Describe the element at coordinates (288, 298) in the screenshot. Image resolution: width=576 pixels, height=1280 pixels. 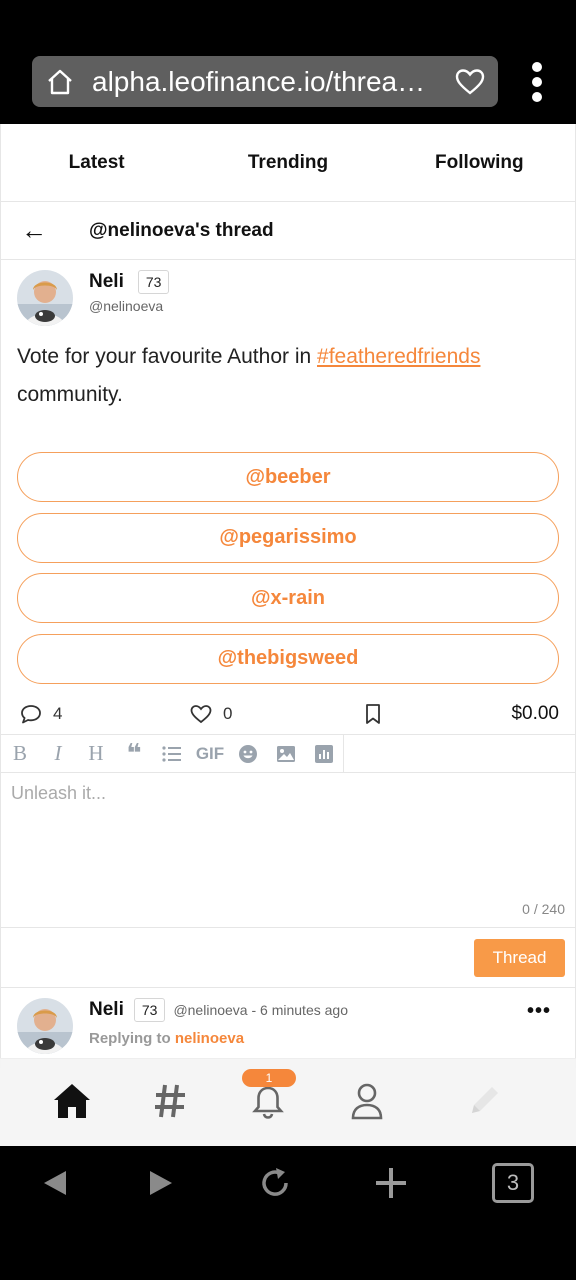
I see `post-author-row: Neli 73 @nelinoeva` at that location.